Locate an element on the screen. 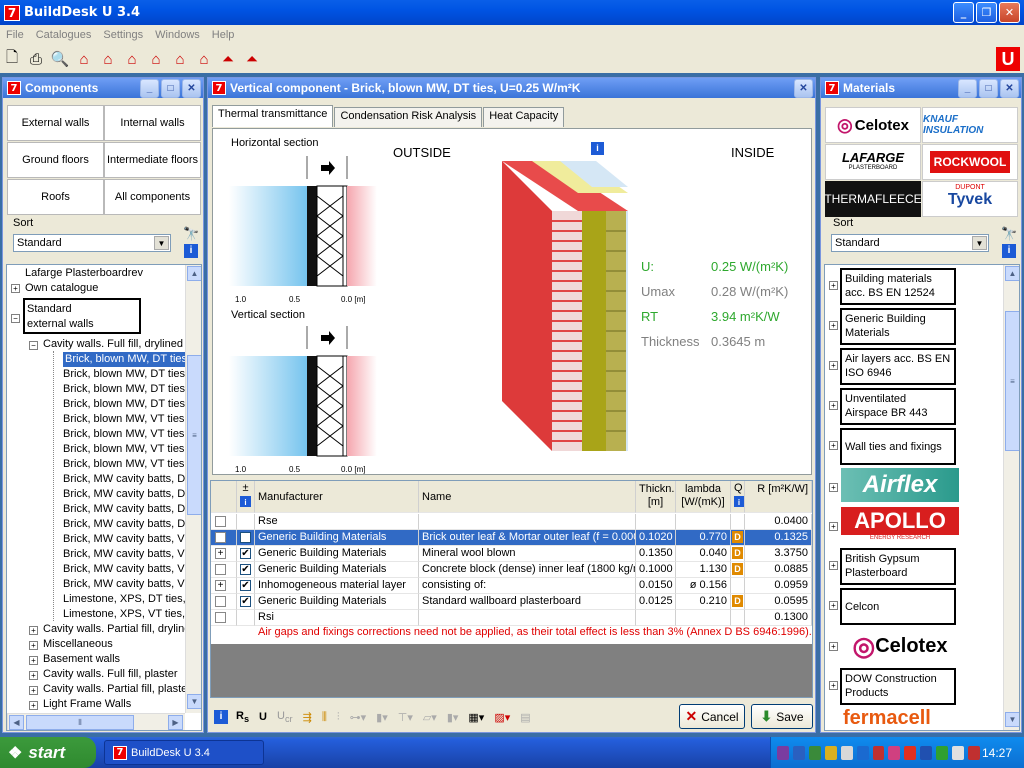  grid-icon: ▦▾ is located at coordinates (476, 717).